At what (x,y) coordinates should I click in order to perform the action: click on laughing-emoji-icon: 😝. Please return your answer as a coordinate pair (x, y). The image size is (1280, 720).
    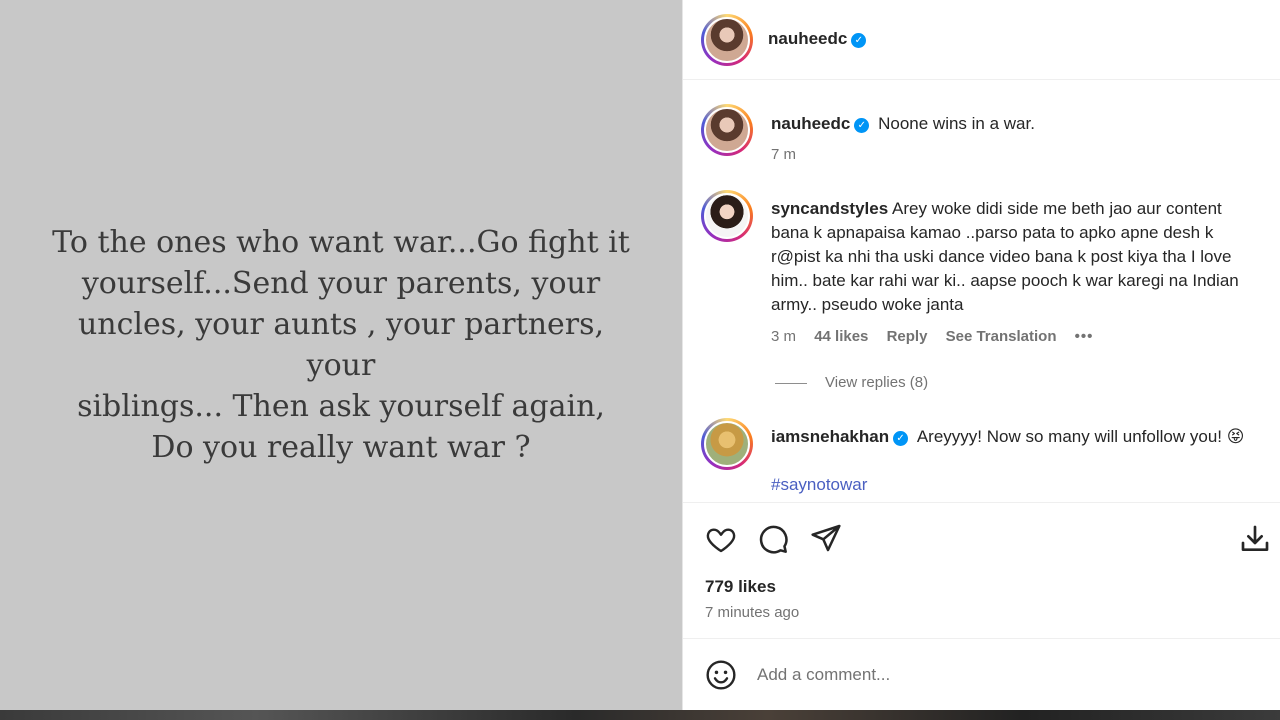
    Looking at the image, I should click on (1235, 436).